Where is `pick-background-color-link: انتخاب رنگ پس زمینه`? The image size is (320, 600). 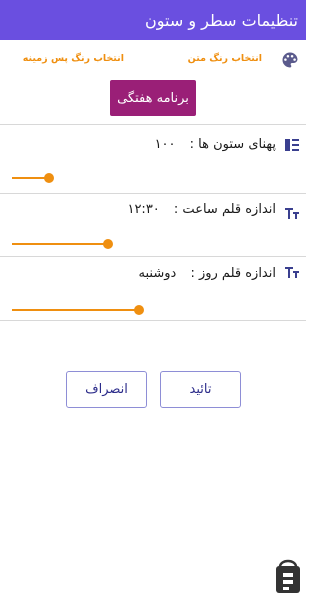
pick-background-color-link: انتخاب رنگ پس زمینه is located at coordinates (73, 58).